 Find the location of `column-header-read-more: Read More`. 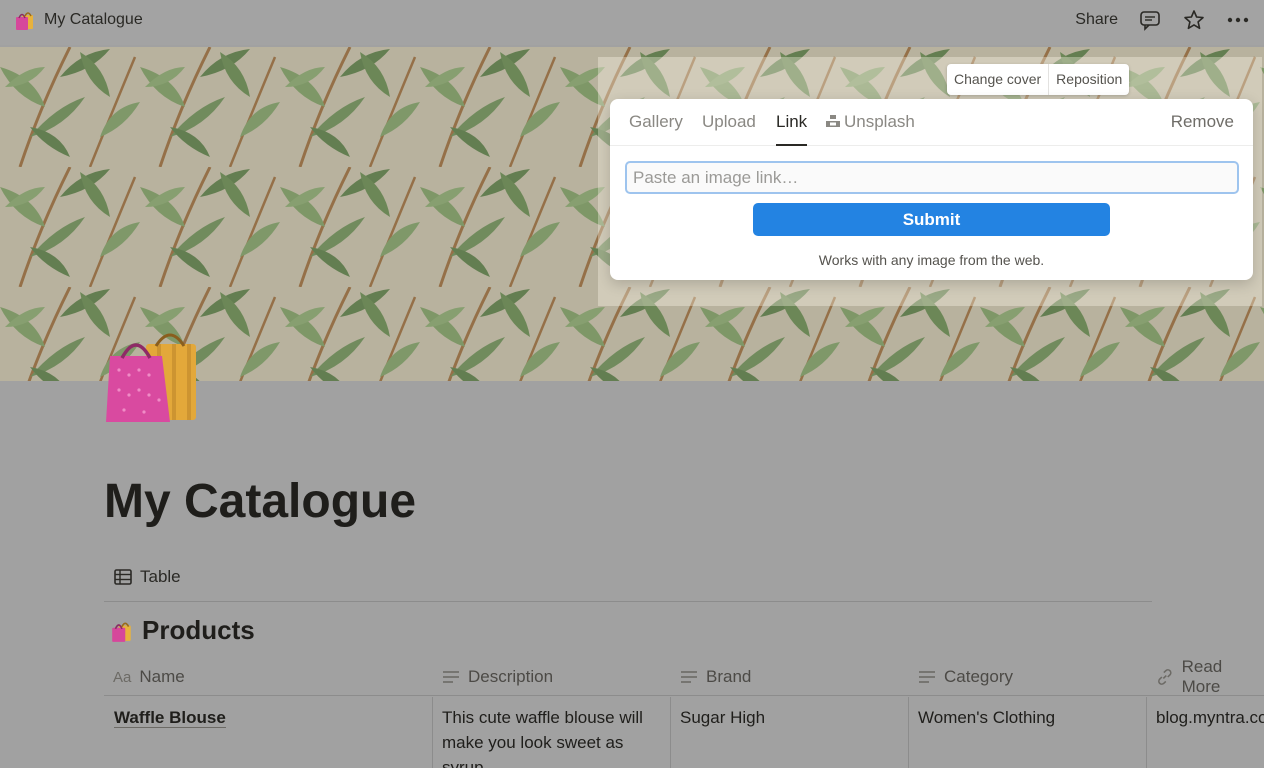

column-header-read-more: Read More is located at coordinates (1210, 676).